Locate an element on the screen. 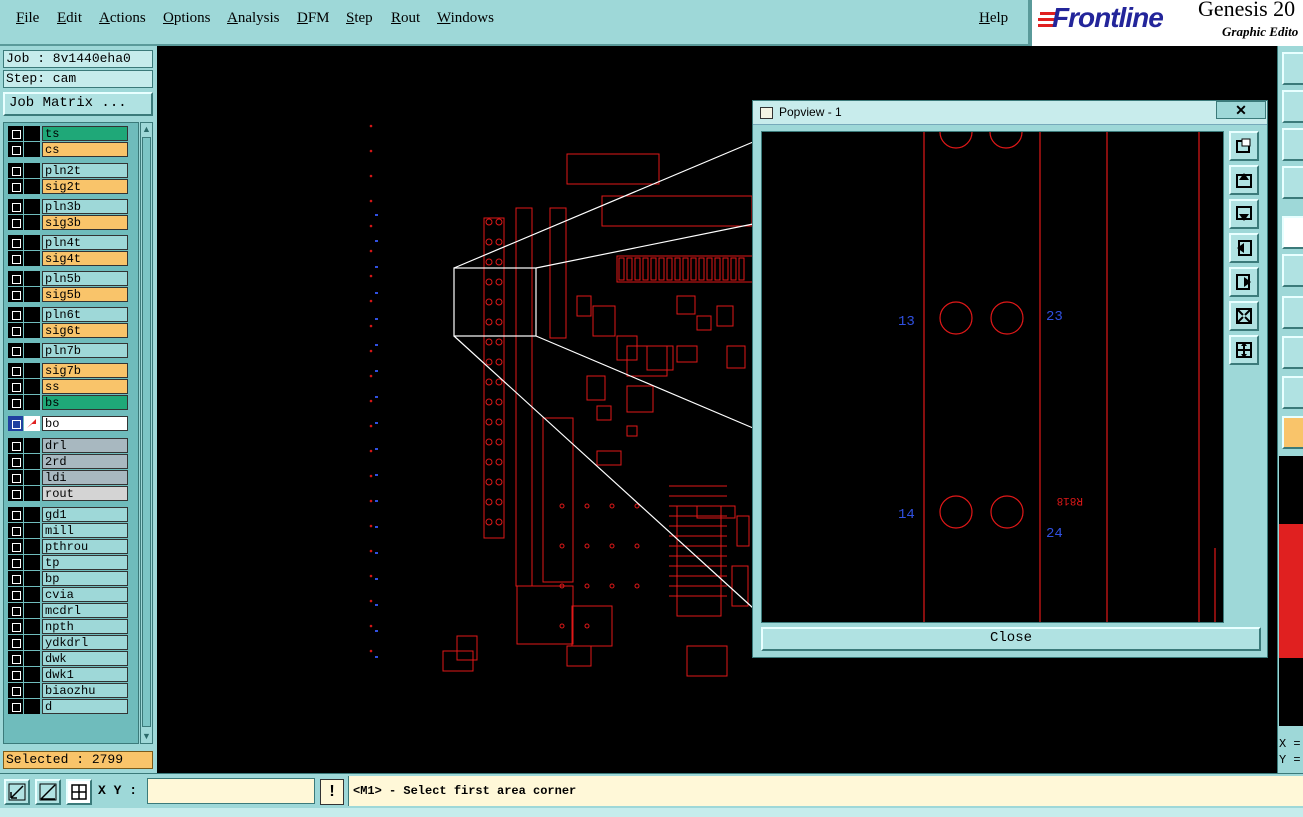  zoom-in-button is located at coordinates (1244, 316).